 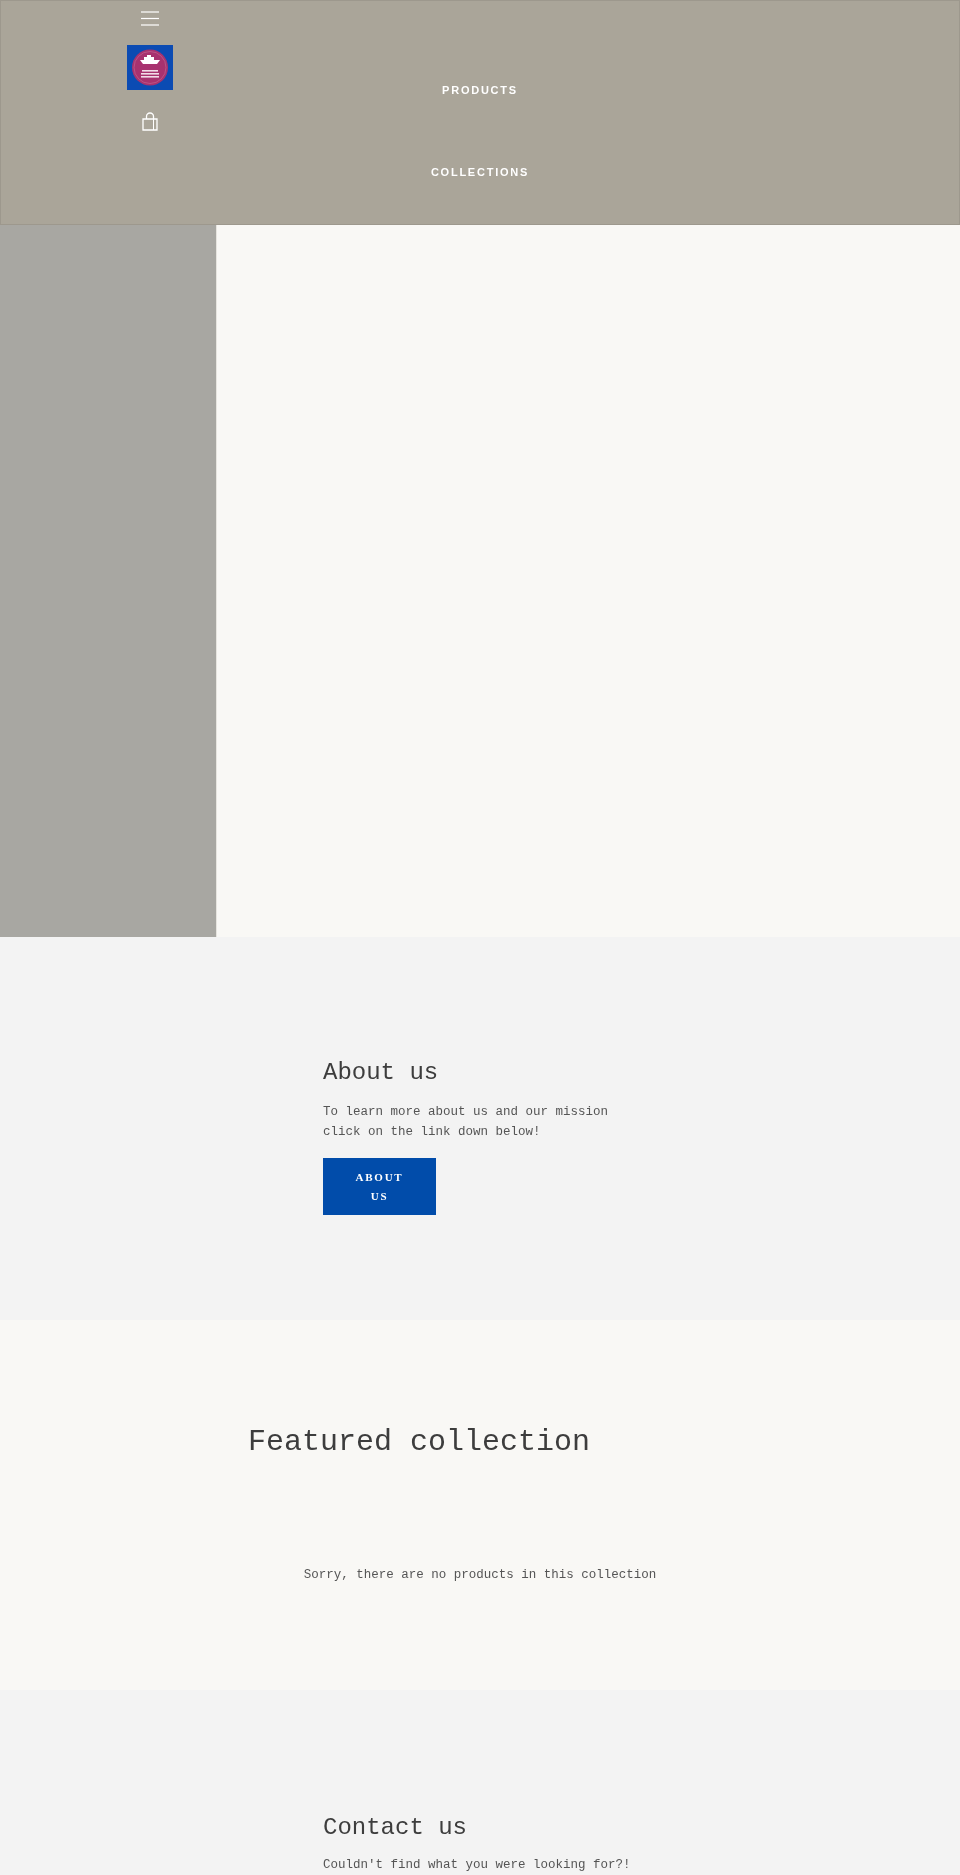 What do you see at coordinates (381, 1073) in the screenshot?
I see `about-heading: About us` at bounding box center [381, 1073].